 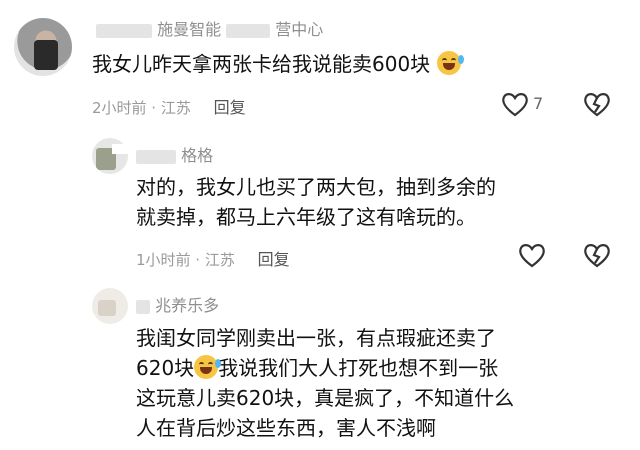 What do you see at coordinates (189, 29) in the screenshot?
I see `author-name: 施曼智能` at bounding box center [189, 29].